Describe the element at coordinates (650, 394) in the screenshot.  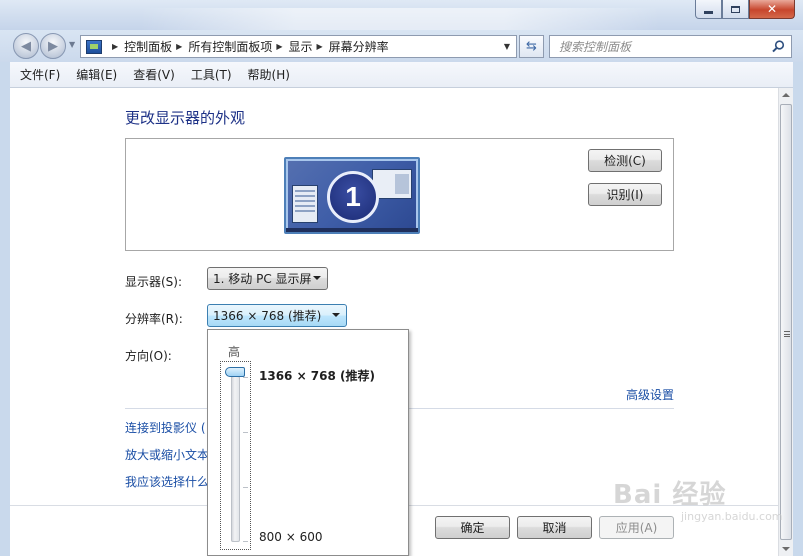
I see `advanced-settings-link: 高级设置` at that location.